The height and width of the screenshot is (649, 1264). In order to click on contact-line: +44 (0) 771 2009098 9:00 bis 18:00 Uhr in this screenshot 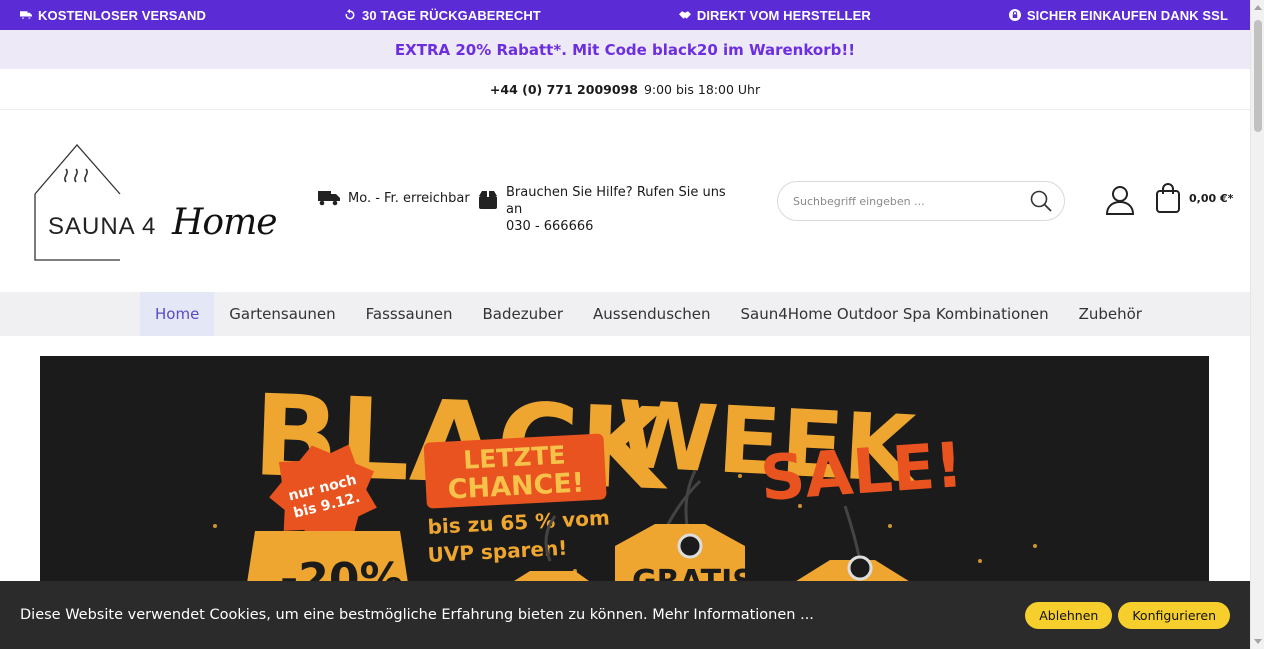, I will do `click(625, 89)`.